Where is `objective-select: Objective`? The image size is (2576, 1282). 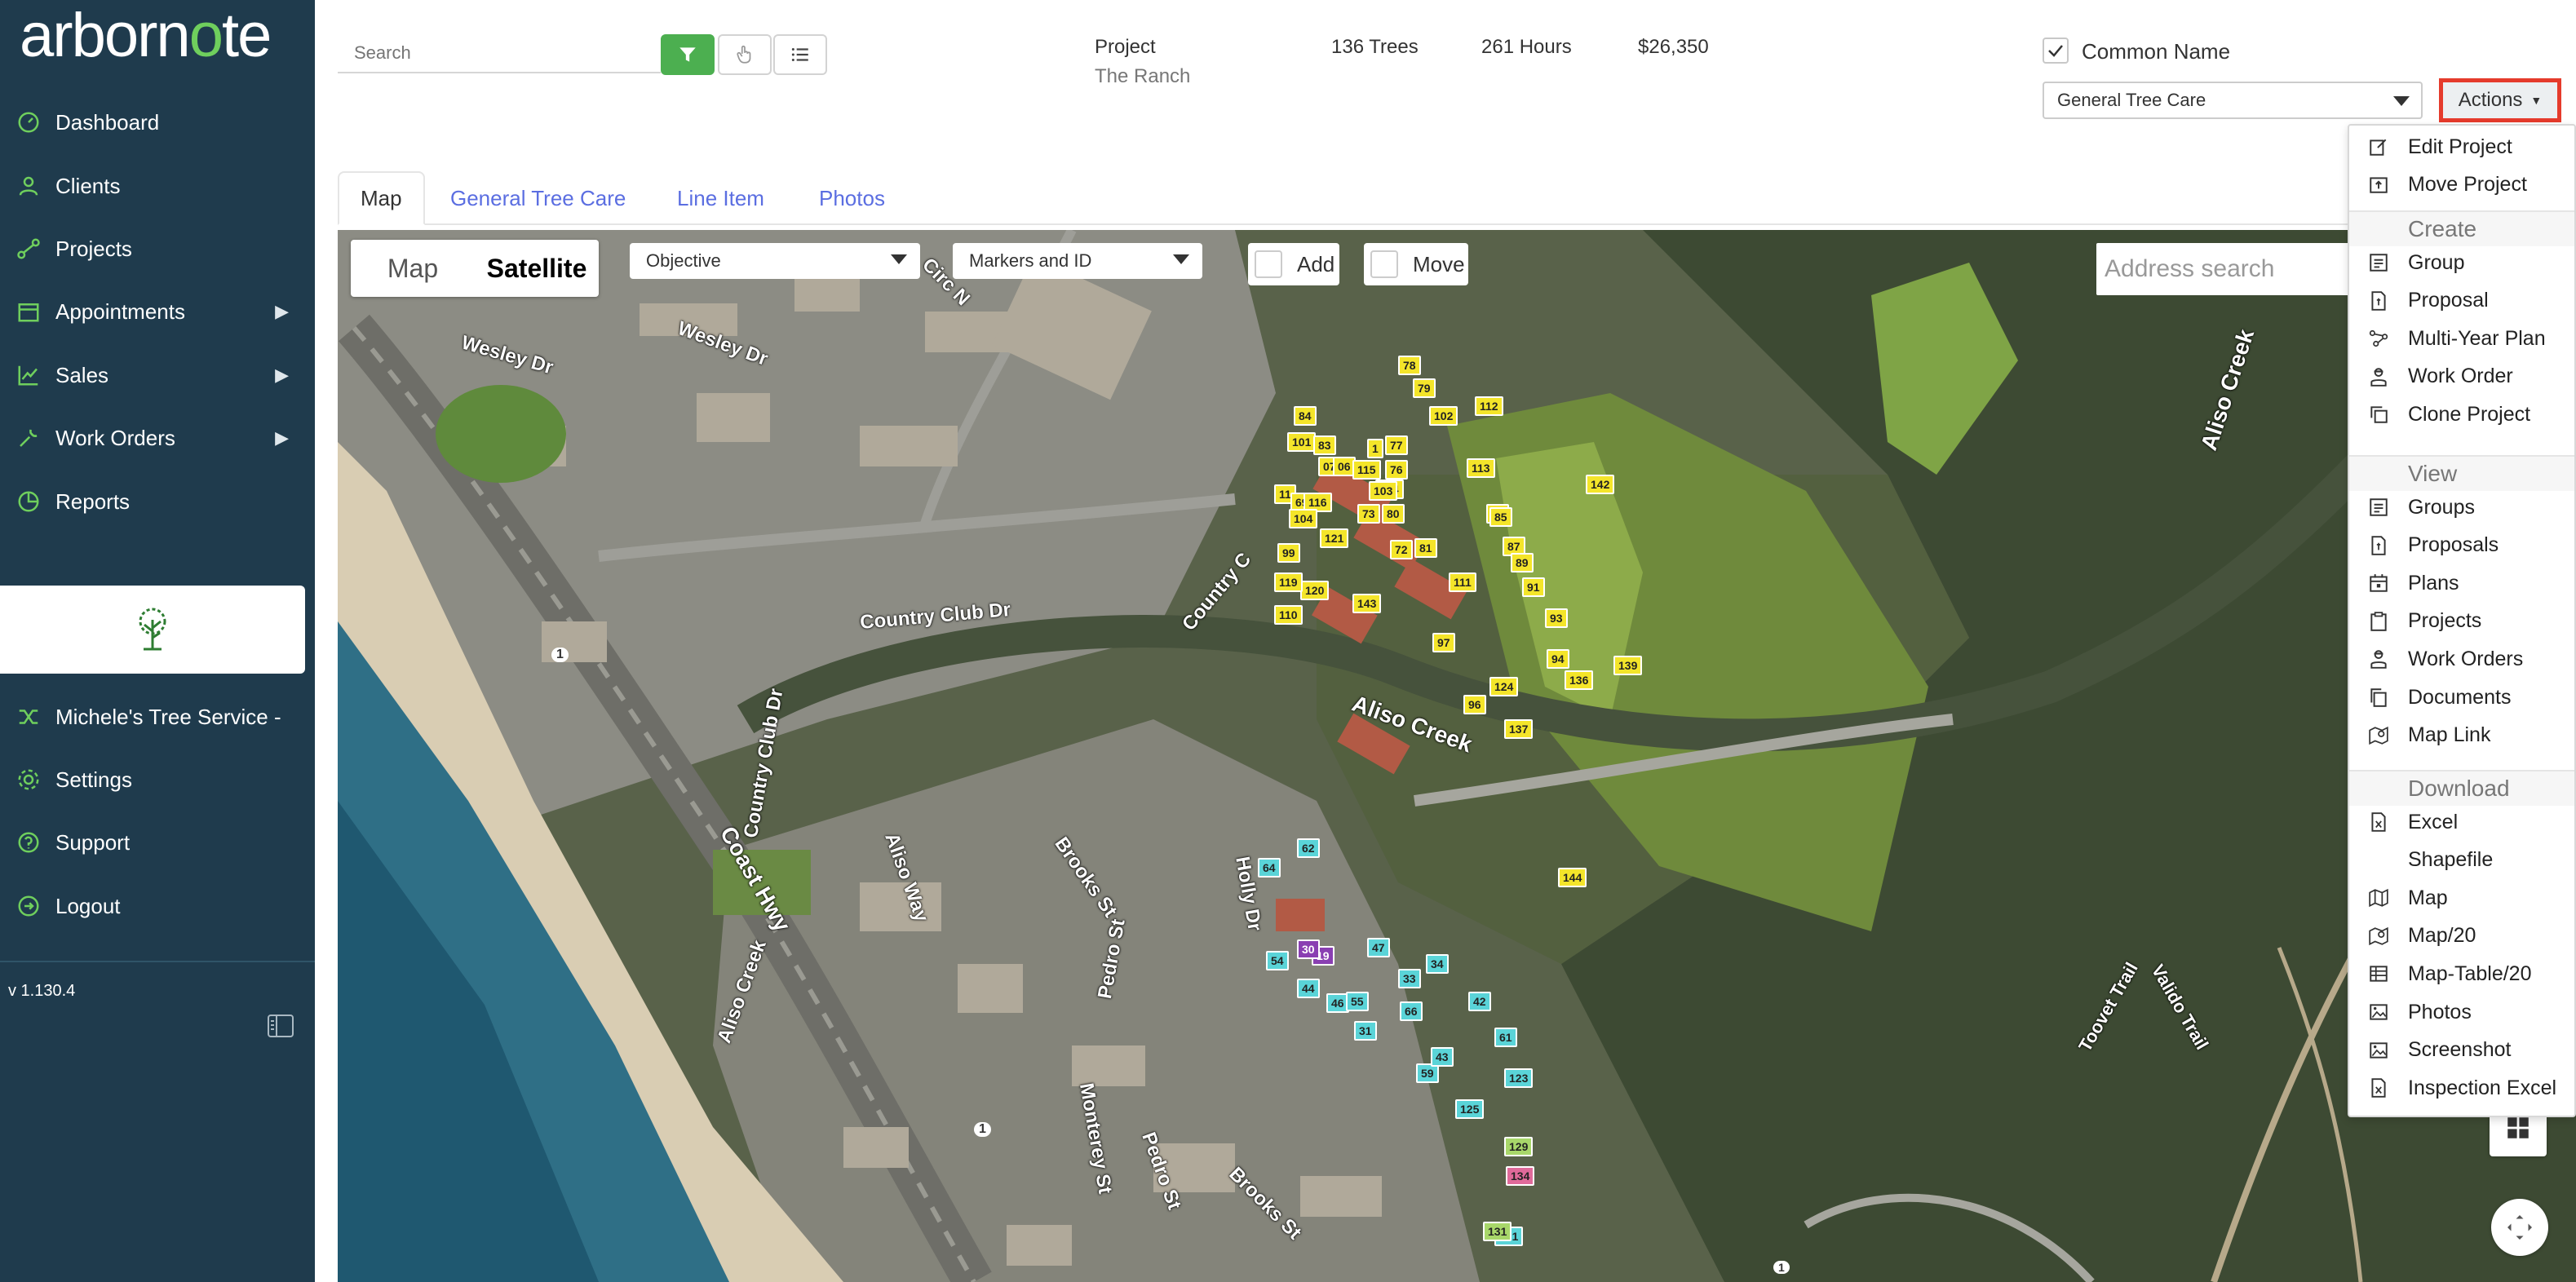
objective-select: Objective is located at coordinates (775, 261).